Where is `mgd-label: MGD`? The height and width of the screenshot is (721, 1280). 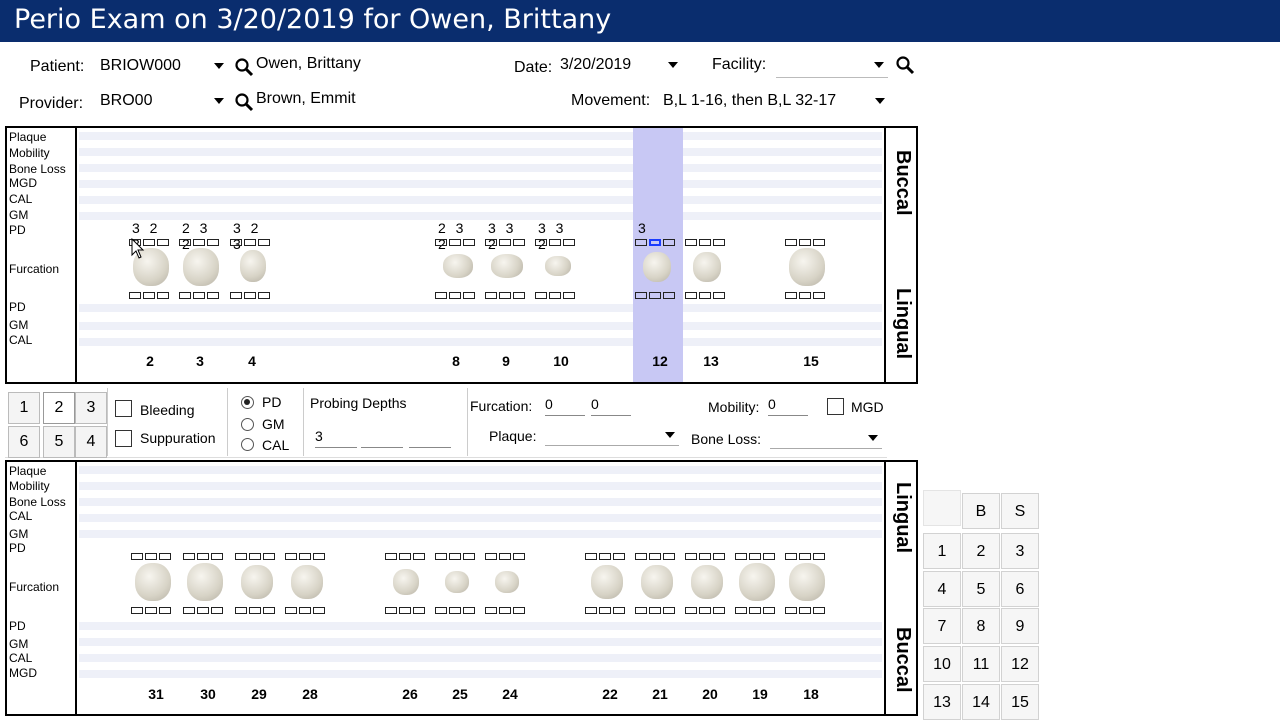 mgd-label: MGD is located at coordinates (867, 407).